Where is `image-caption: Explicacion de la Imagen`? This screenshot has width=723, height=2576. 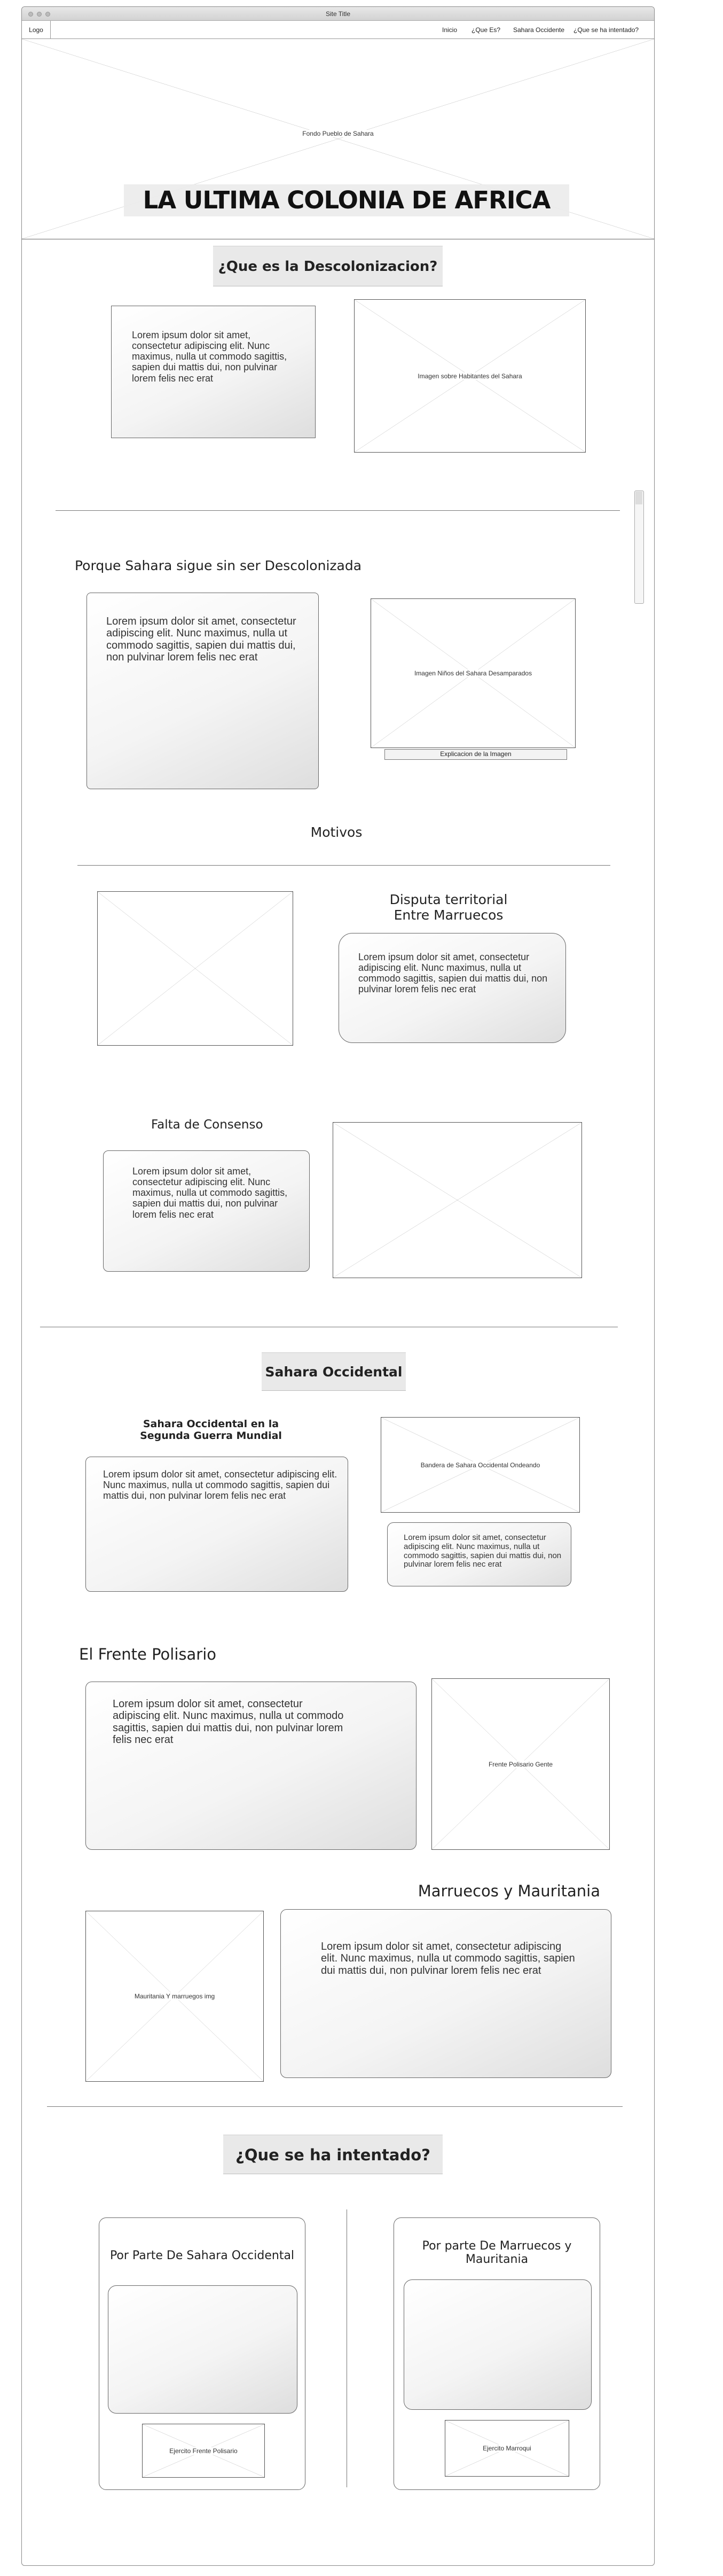 image-caption: Explicacion de la Imagen is located at coordinates (476, 754).